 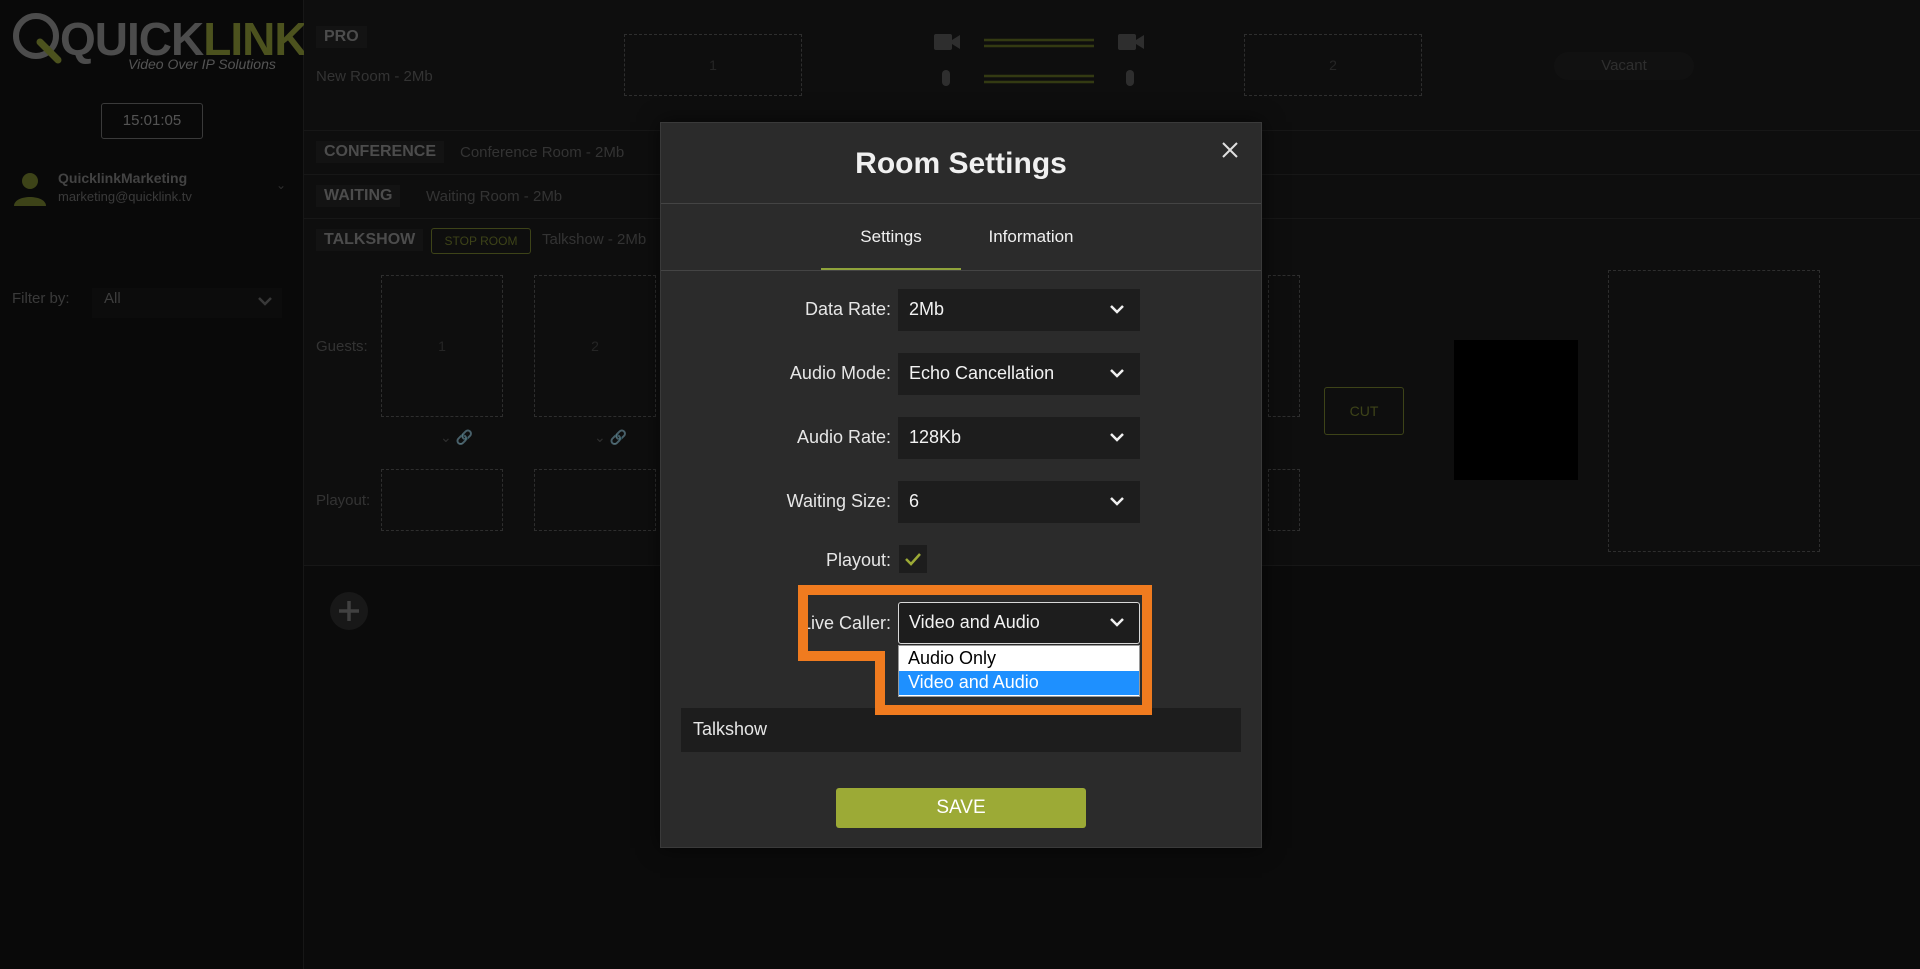 I want to click on save-button: SAVE, so click(x=961, y=808).